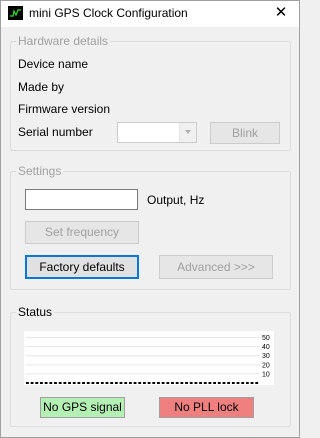 The width and height of the screenshot is (320, 438). I want to click on oscilloscope-icon, so click(15, 13).